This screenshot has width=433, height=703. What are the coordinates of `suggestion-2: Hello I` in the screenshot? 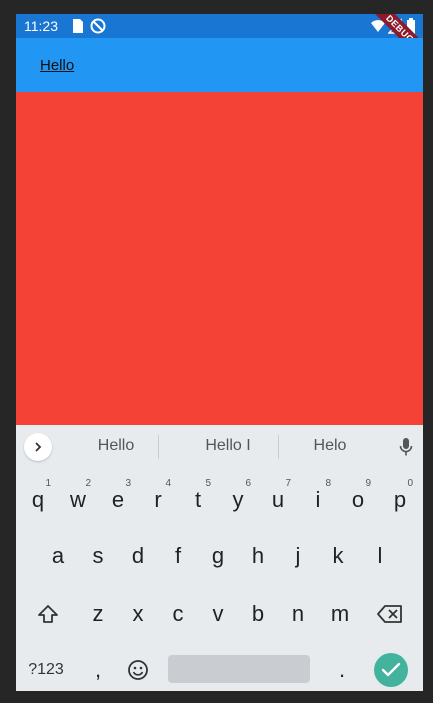 It's located at (228, 446).